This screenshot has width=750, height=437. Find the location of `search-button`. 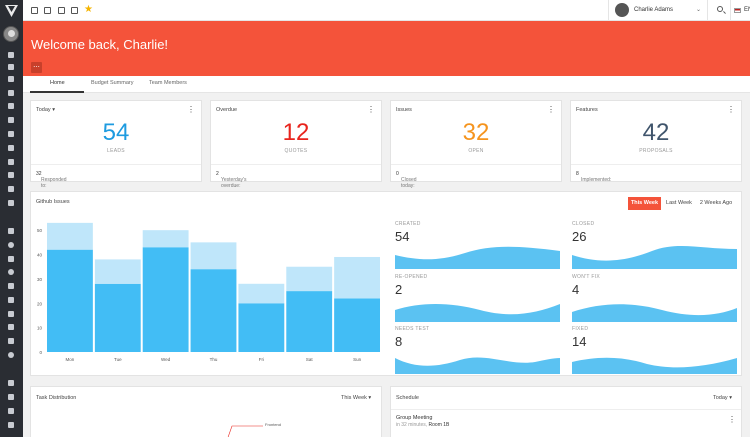

search-button is located at coordinates (721, 10).